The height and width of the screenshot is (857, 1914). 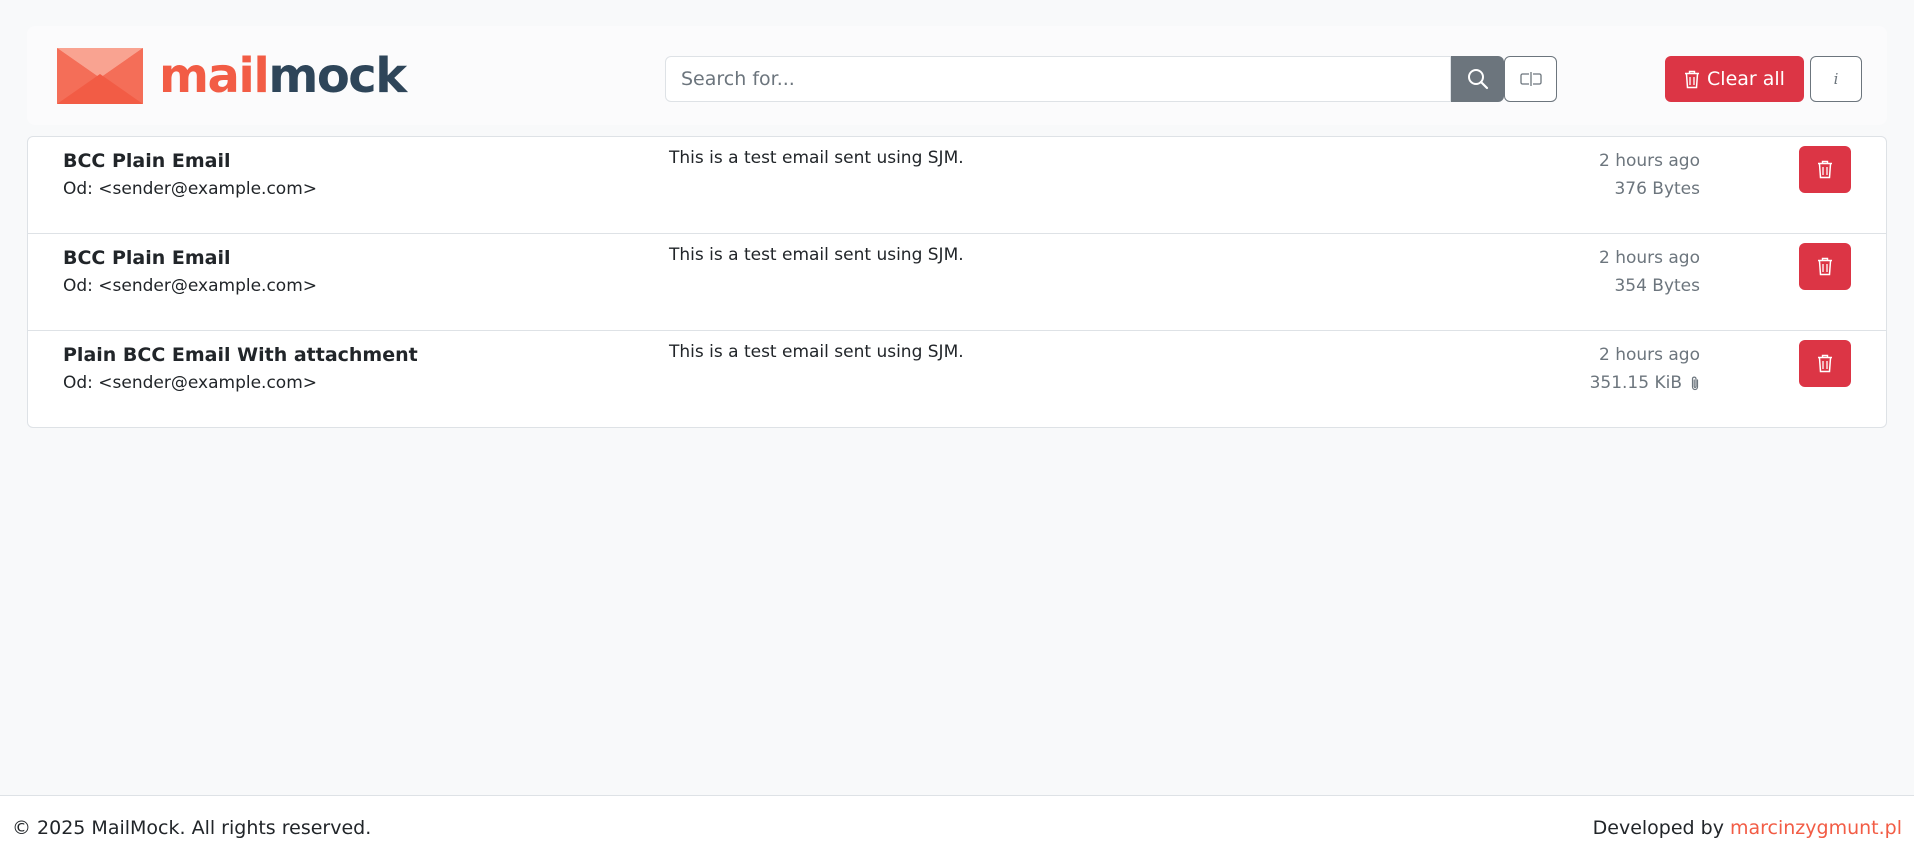 I want to click on logo-text-mock: mock, so click(x=337, y=76).